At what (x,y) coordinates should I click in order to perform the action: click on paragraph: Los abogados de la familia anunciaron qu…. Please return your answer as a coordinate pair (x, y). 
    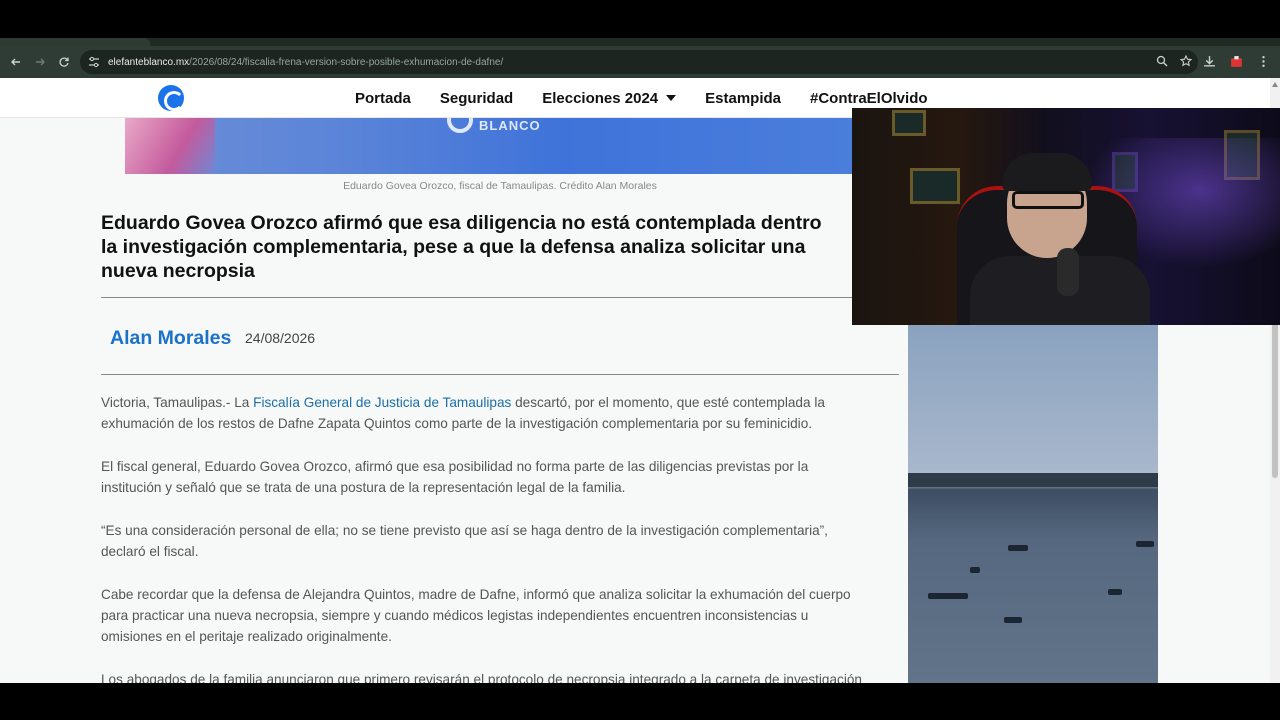
    Looking at the image, I should click on (481, 677).